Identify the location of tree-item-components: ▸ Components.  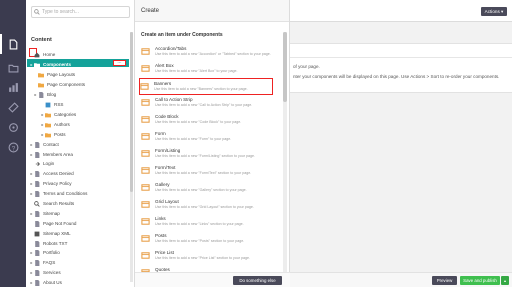
(50, 65).